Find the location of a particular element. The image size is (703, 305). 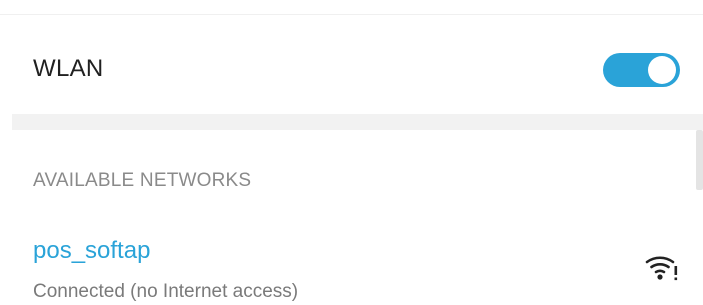

wlan-toggle-switch is located at coordinates (641, 70).